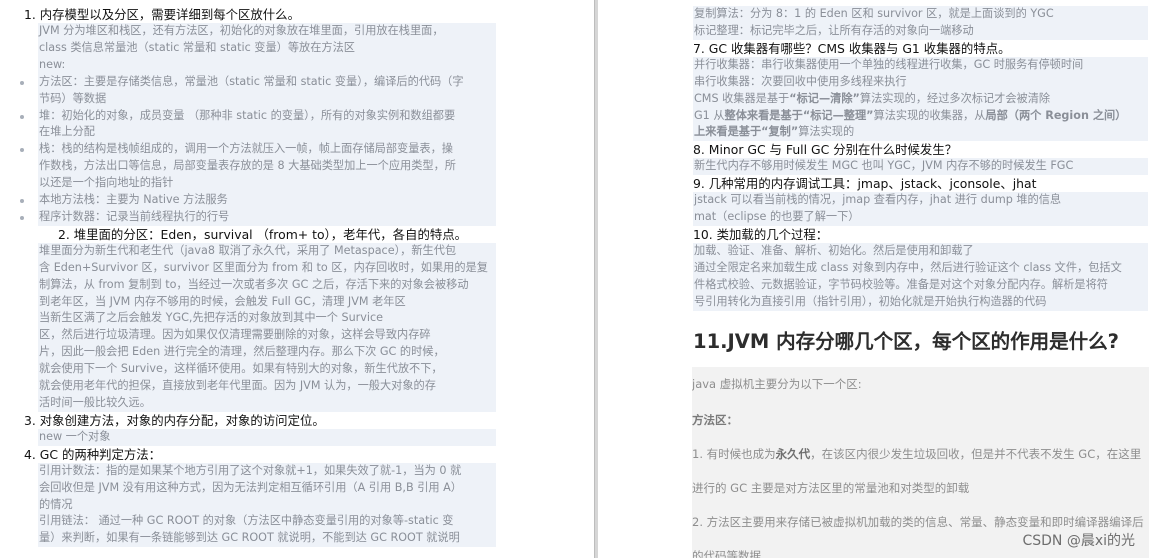 Image resolution: width=1149 pixels, height=558 pixels. I want to click on text-fragment: CMS 收集器是基于, so click(742, 98).